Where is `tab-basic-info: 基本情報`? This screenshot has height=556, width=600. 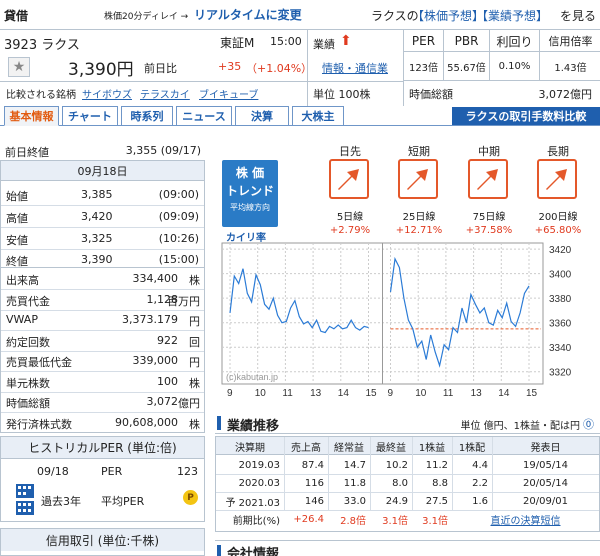
tab-basic-info: 基本情報 is located at coordinates (31, 116).